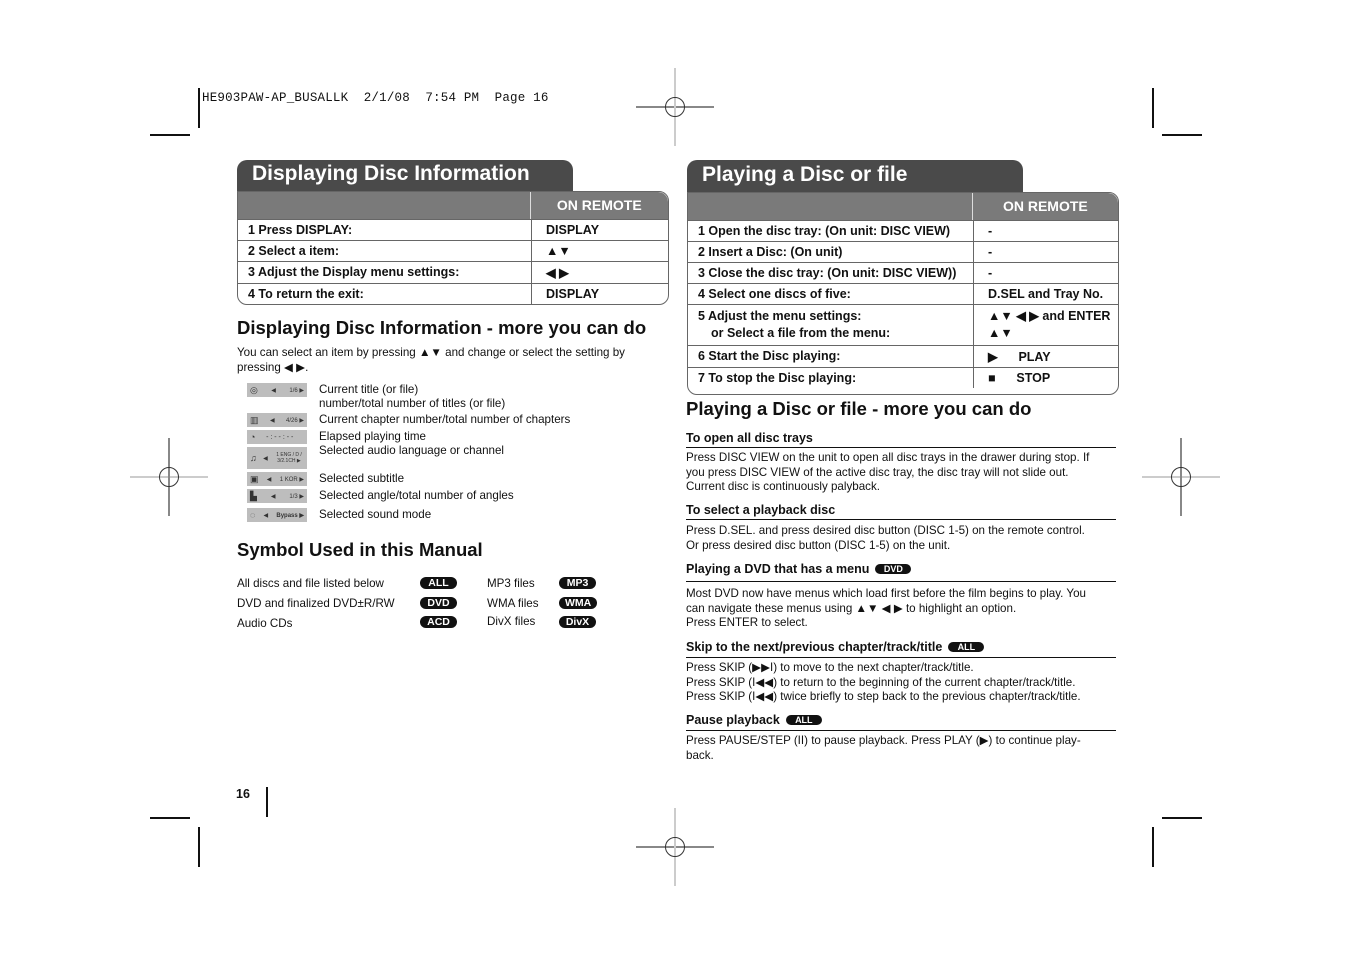  What do you see at coordinates (277, 420) in the screenshot?
I see `osd-chapter-display: ▥ ◀ 4/26 ▶` at bounding box center [277, 420].